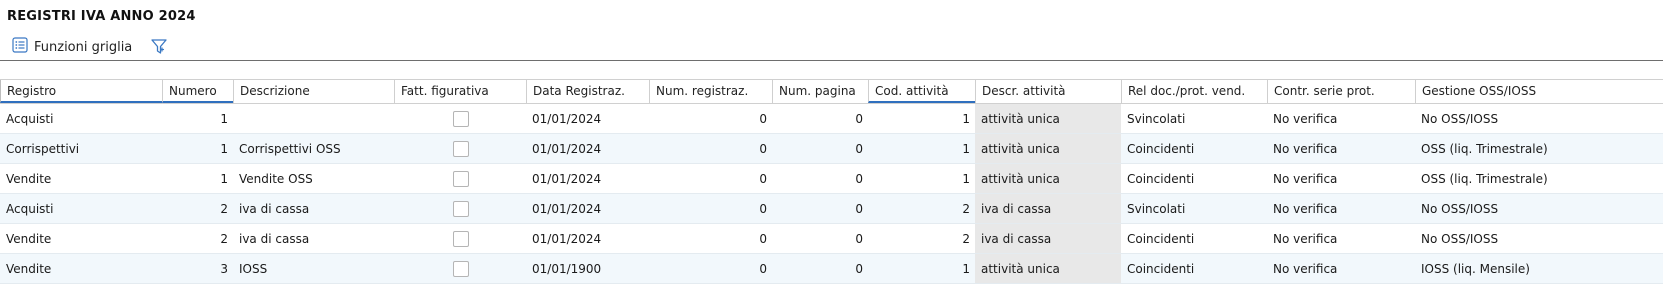 This screenshot has width=1663, height=295. What do you see at coordinates (313, 178) in the screenshot?
I see `col-descrizione-cell: Vendite OSS` at bounding box center [313, 178].